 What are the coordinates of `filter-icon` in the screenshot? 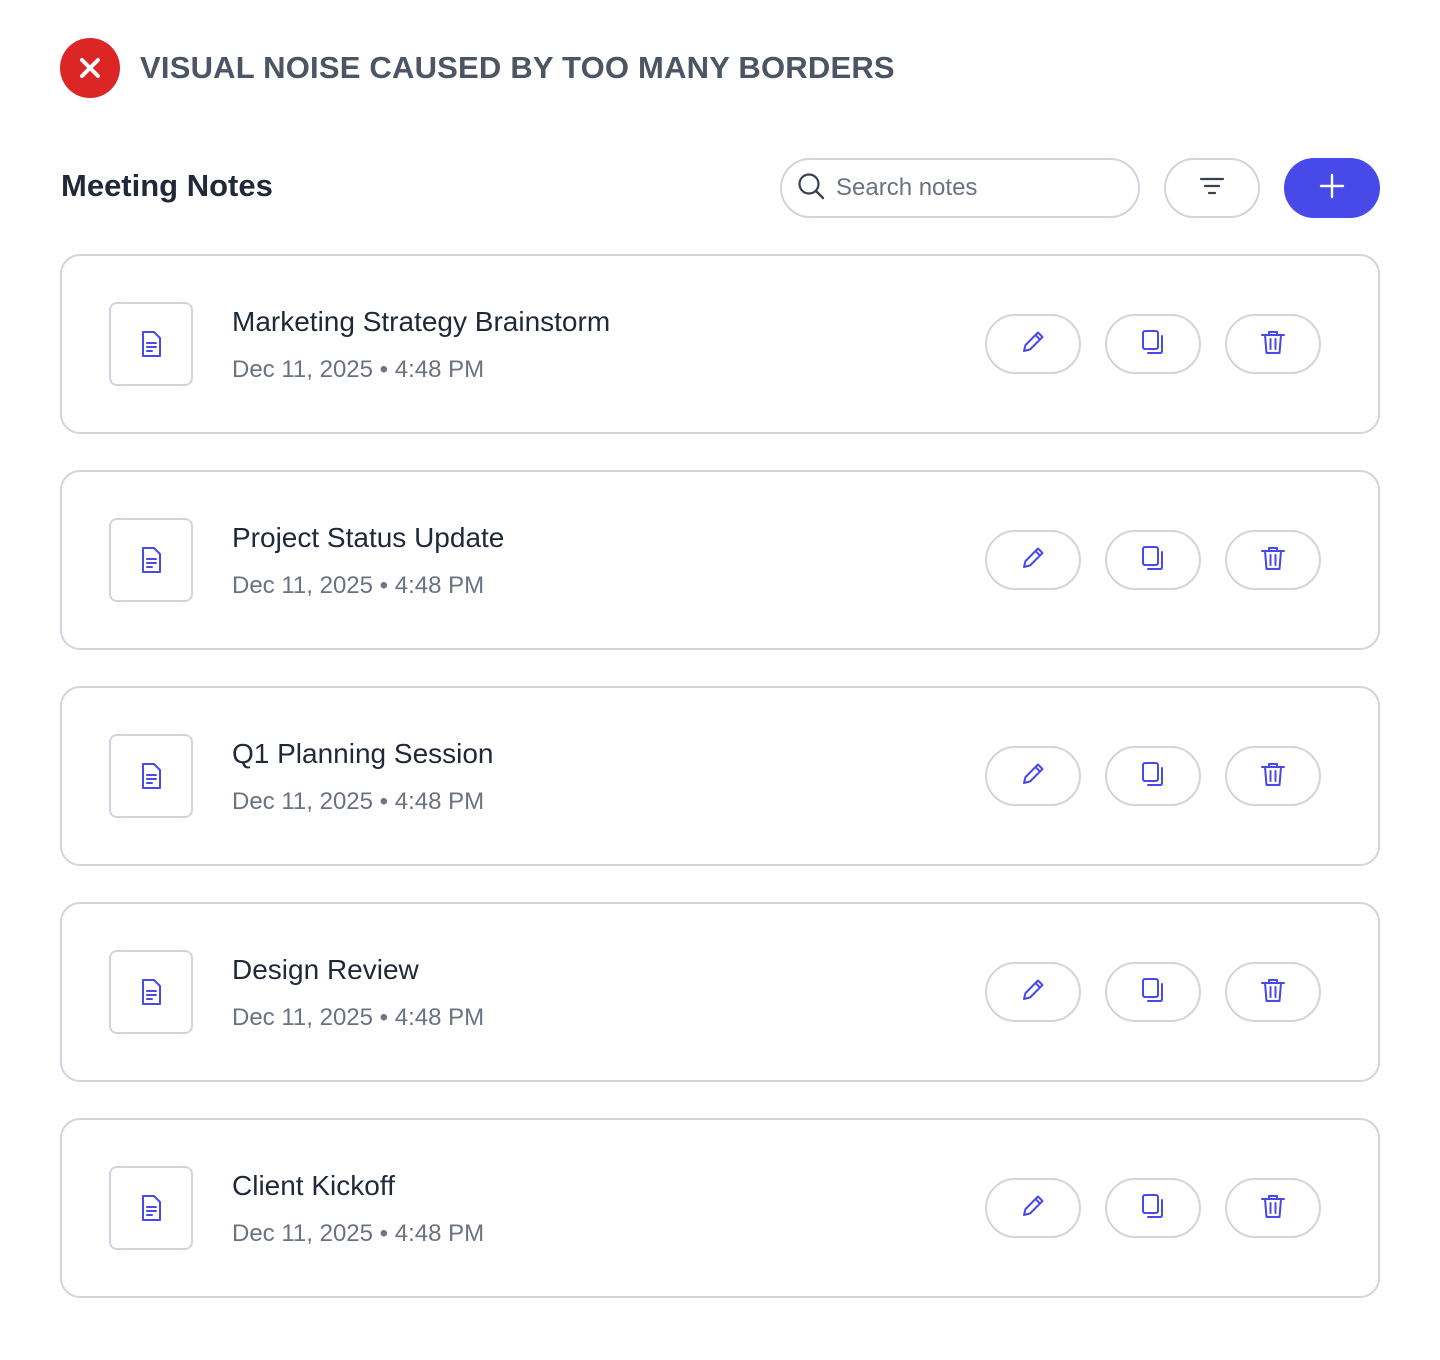 It's located at (1212, 188).